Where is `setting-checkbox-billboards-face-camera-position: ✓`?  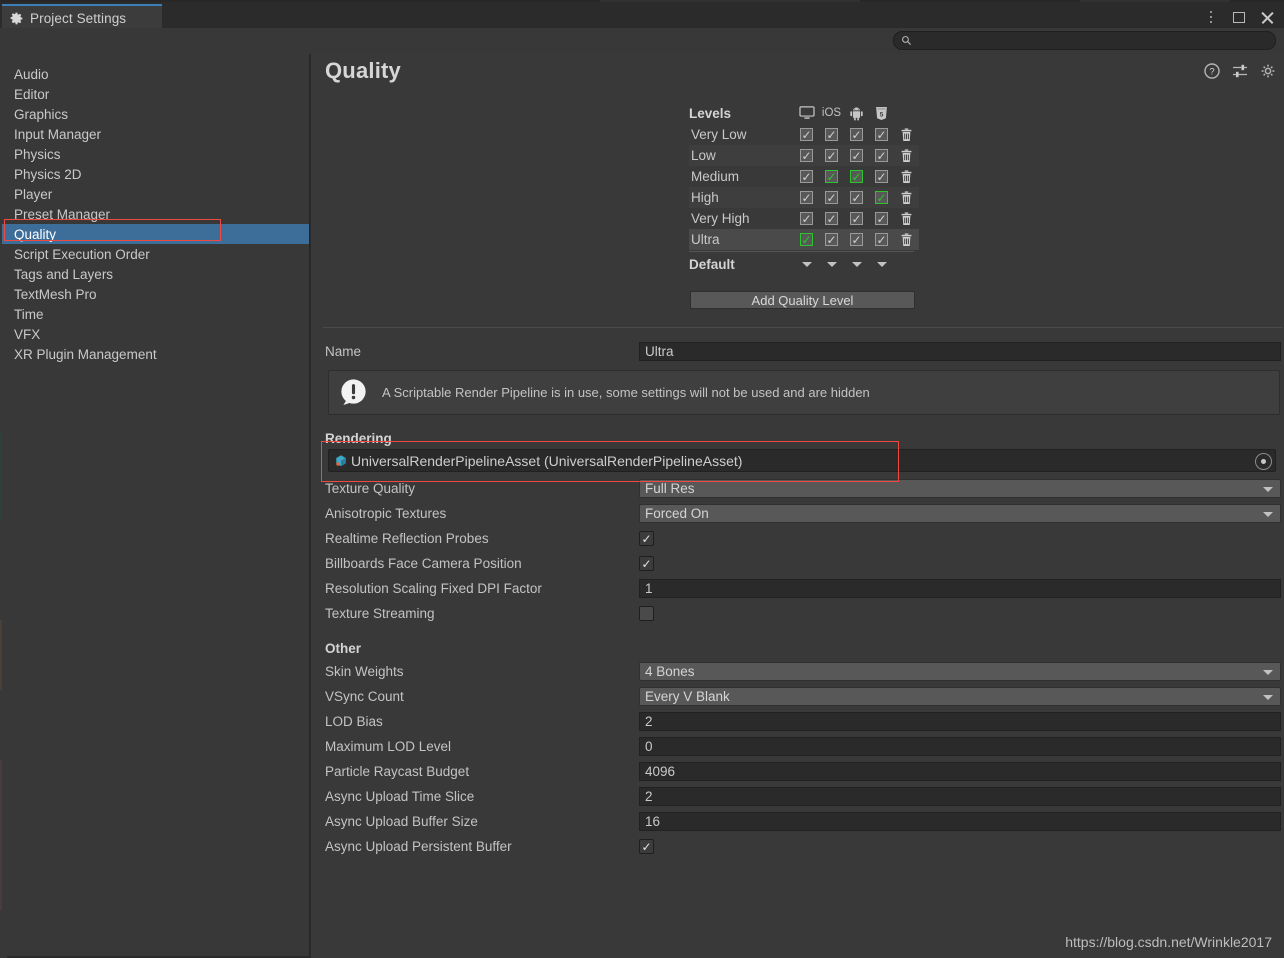
setting-checkbox-billboards-face-camera-position: ✓ is located at coordinates (646, 563).